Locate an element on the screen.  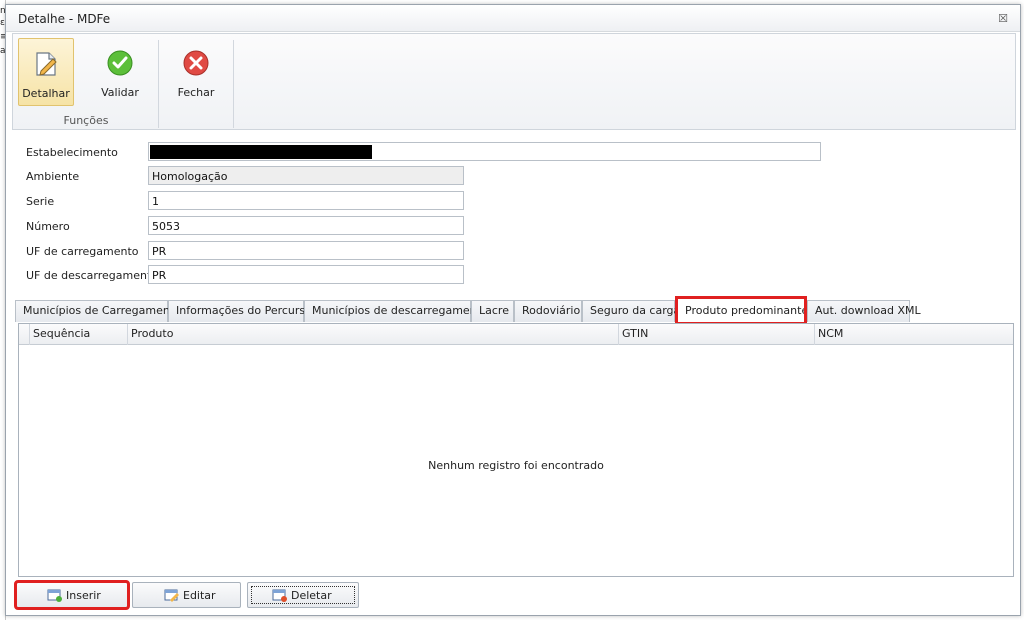
fechar-label: Fechar is located at coordinates (196, 92).